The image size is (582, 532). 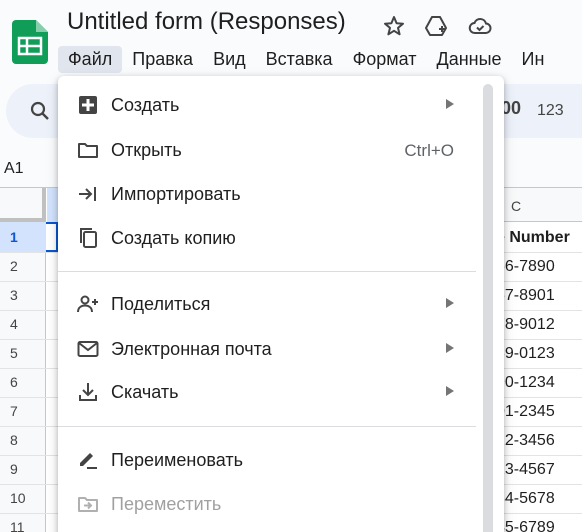 I want to click on row-header: 4, so click(x=23, y=324).